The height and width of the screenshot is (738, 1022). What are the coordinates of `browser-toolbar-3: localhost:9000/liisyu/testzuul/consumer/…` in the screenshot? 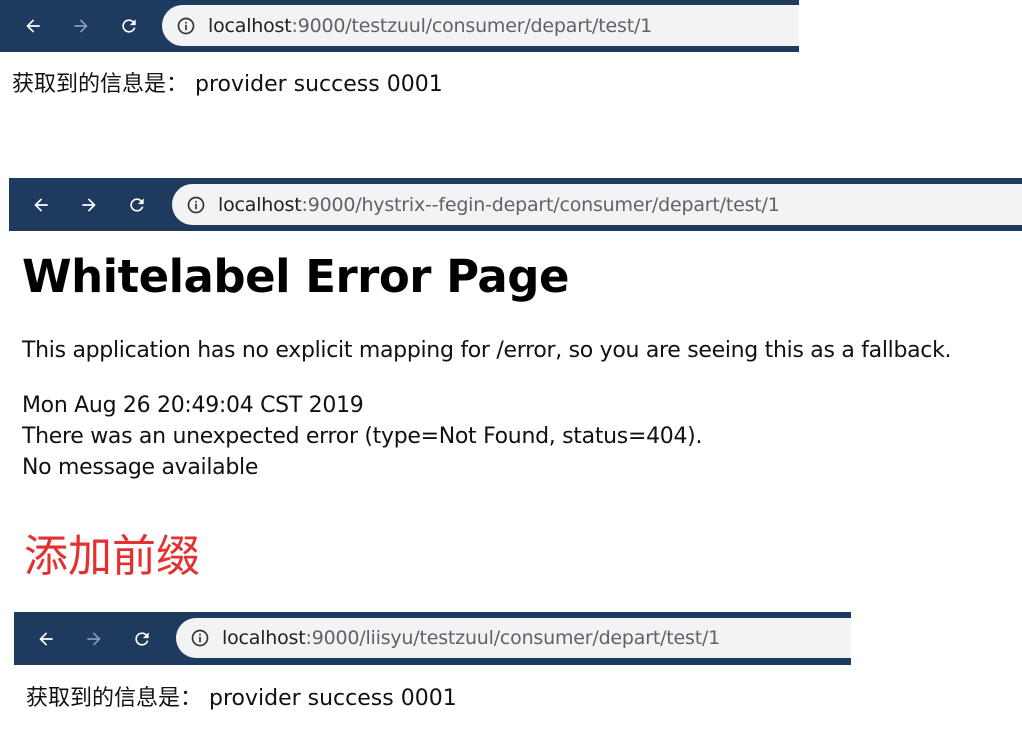 It's located at (432, 638).